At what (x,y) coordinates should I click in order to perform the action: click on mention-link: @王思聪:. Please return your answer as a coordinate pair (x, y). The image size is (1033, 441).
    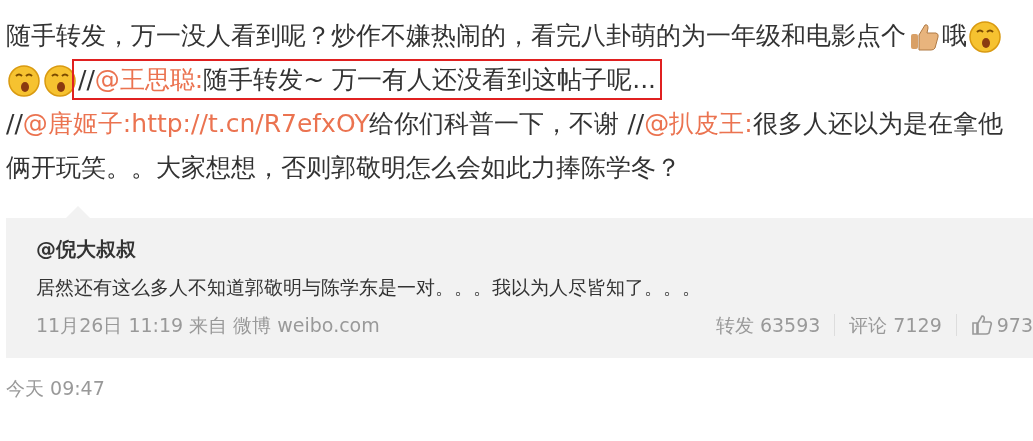
    Looking at the image, I should click on (149, 79).